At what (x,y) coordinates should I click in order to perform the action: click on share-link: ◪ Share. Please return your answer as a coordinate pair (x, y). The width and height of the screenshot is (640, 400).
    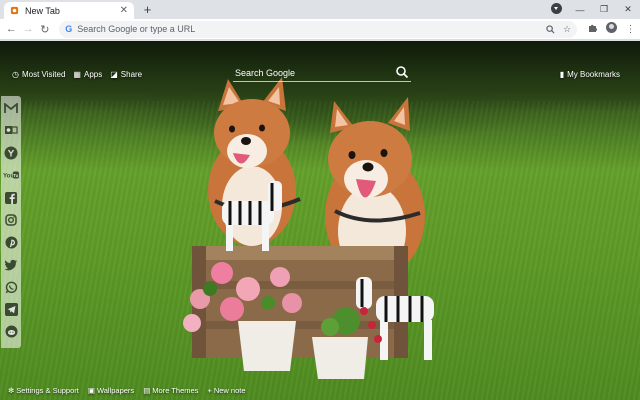
    Looking at the image, I should click on (126, 74).